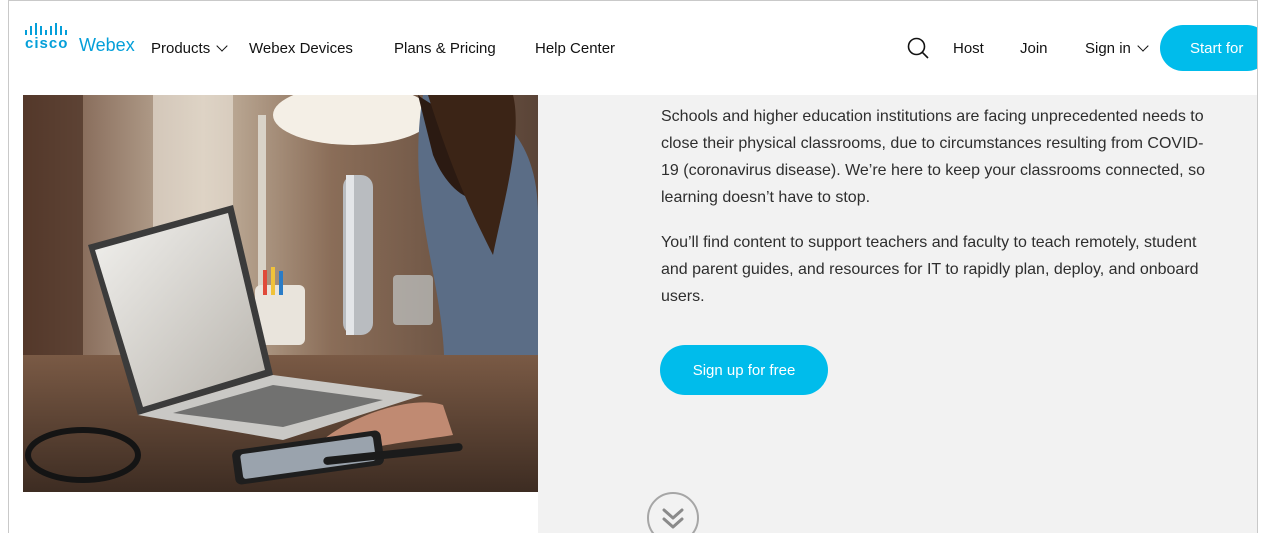 The height and width of the screenshot is (533, 1262). I want to click on sign-up-for-free-button: Sign up for free, so click(744, 370).